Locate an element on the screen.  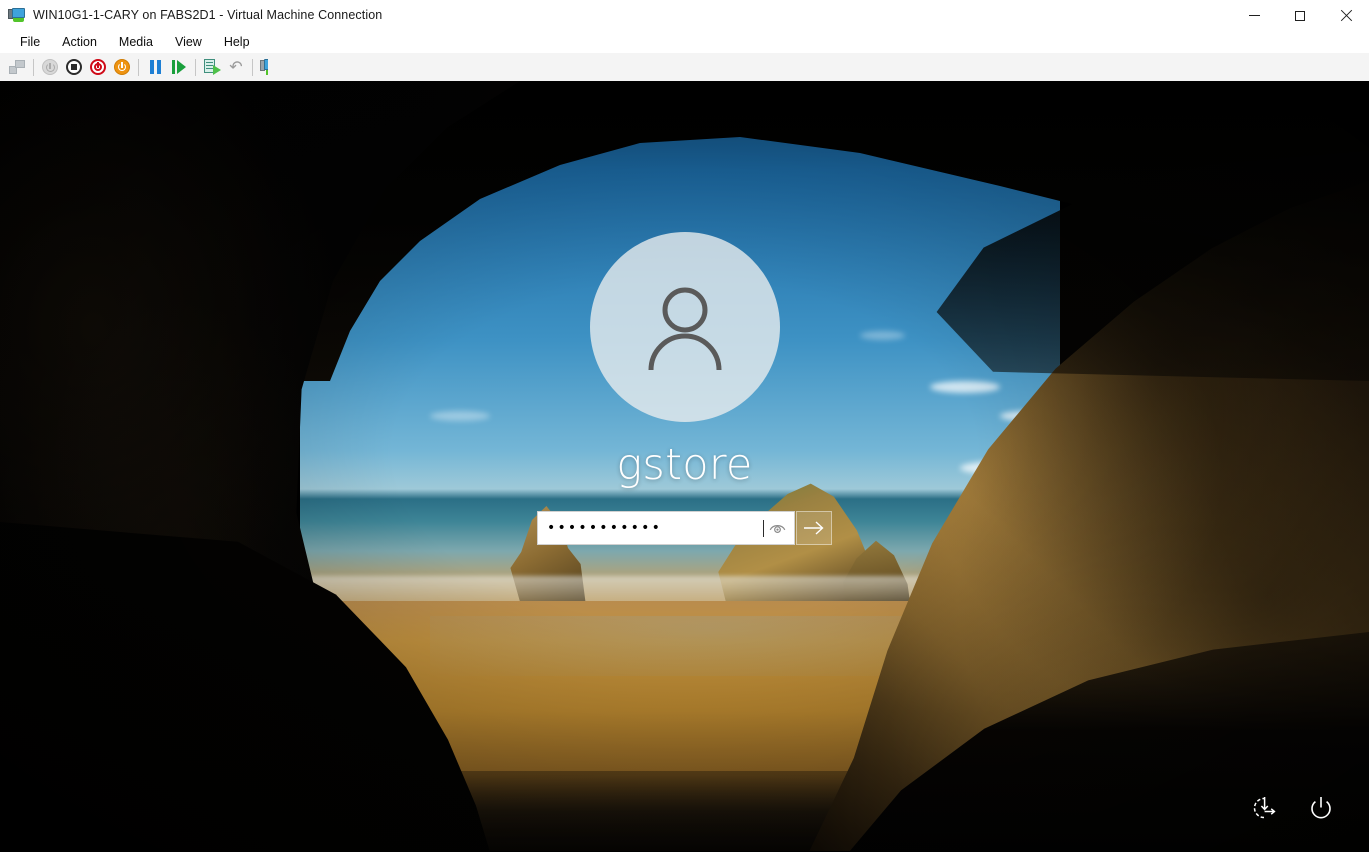
pause-icon is located at coordinates (155, 67).